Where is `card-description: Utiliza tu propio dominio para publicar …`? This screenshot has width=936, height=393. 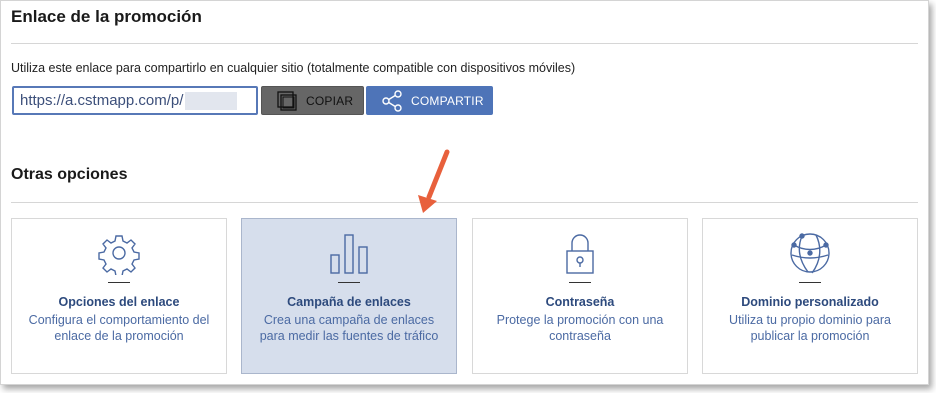 card-description: Utiliza tu propio dominio para publicar … is located at coordinates (810, 328).